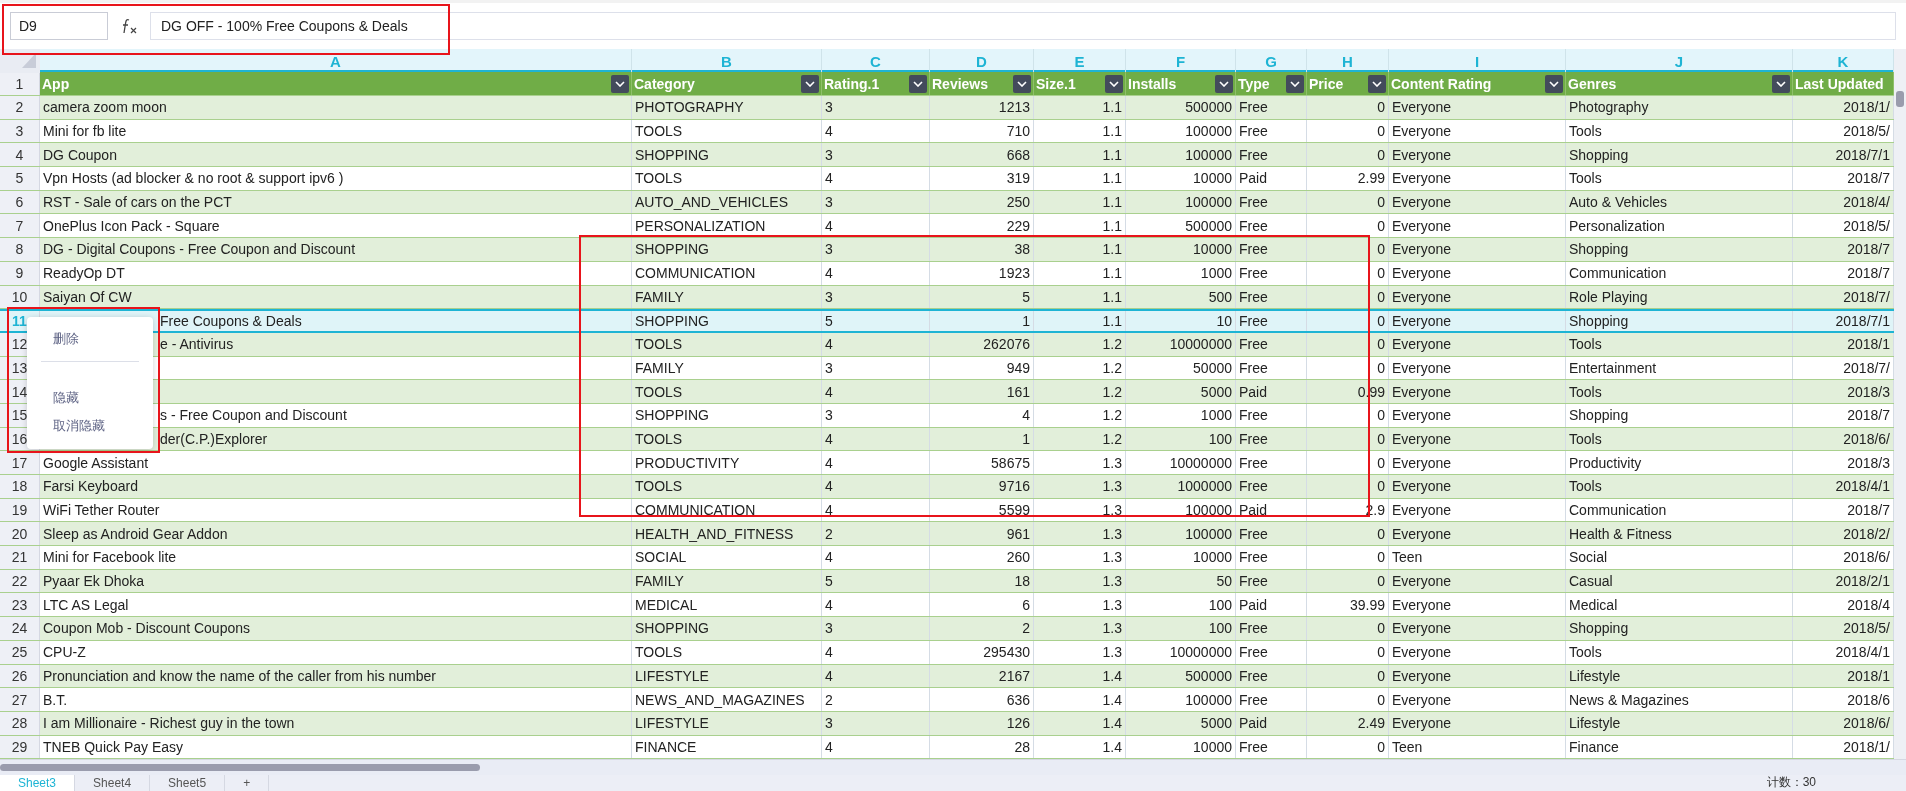  I want to click on row-number: 29, so click(20, 747).